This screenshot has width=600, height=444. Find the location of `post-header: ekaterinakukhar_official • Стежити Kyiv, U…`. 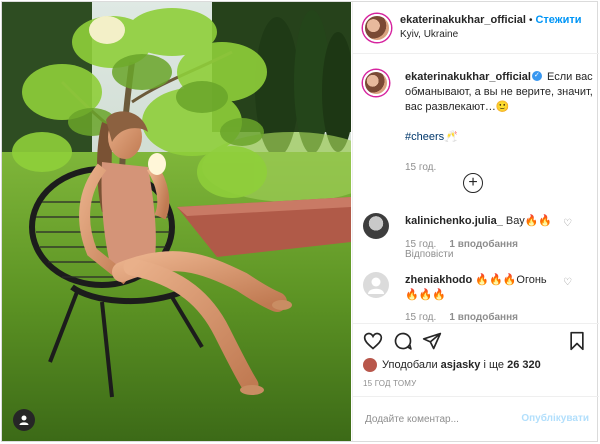

post-header: ekaterinakukhar_official • Стежити Kyiv, U… is located at coordinates (476, 28).